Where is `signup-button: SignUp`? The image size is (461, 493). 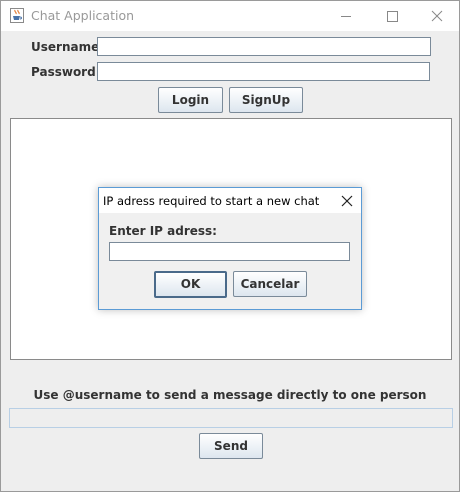 signup-button: SignUp is located at coordinates (266, 100).